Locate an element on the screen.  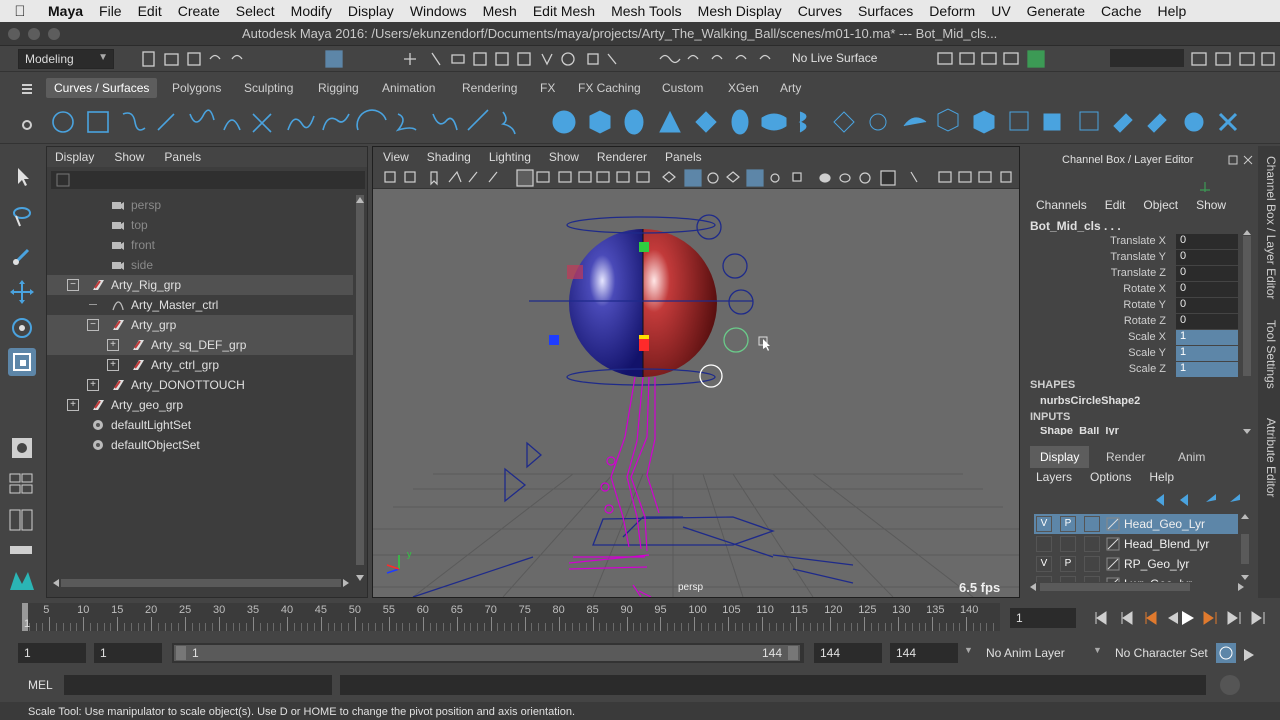
outliner-row-arty-geo-grp: + Arty_geo_grp is located at coordinates (200, 405).